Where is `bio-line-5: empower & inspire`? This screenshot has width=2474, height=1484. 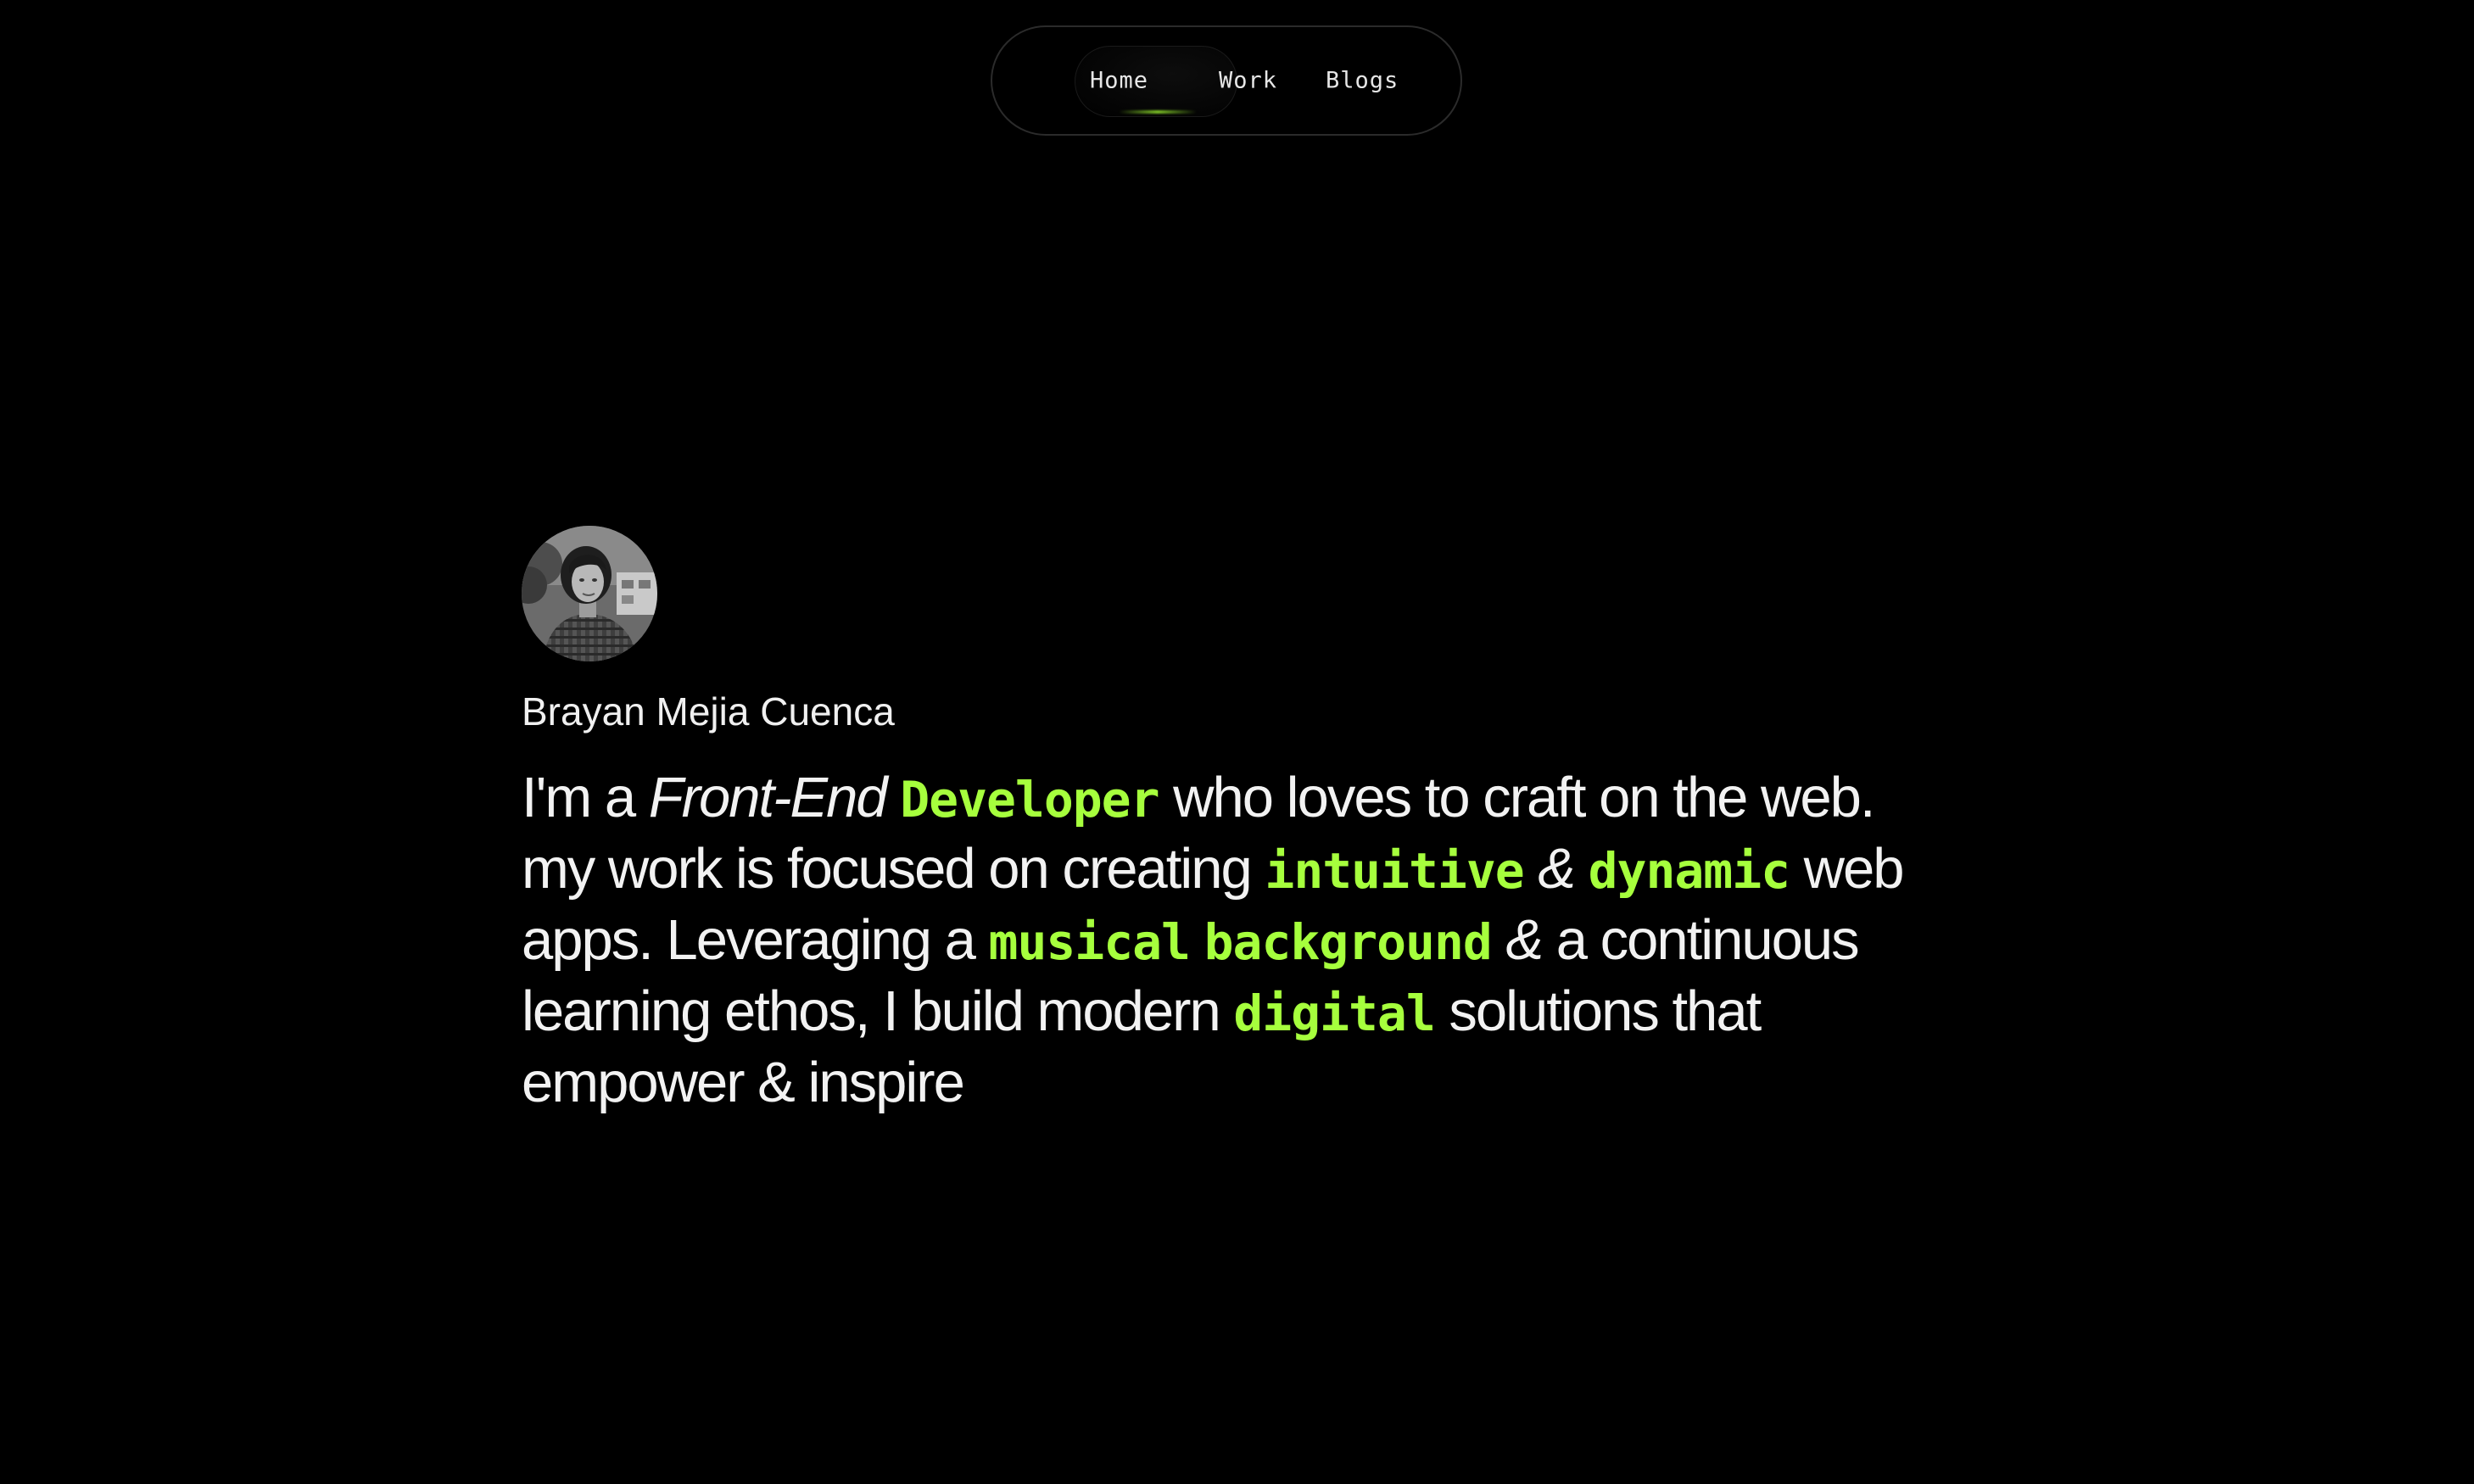
bio-line-5: empower & inspire is located at coordinates (743, 1082).